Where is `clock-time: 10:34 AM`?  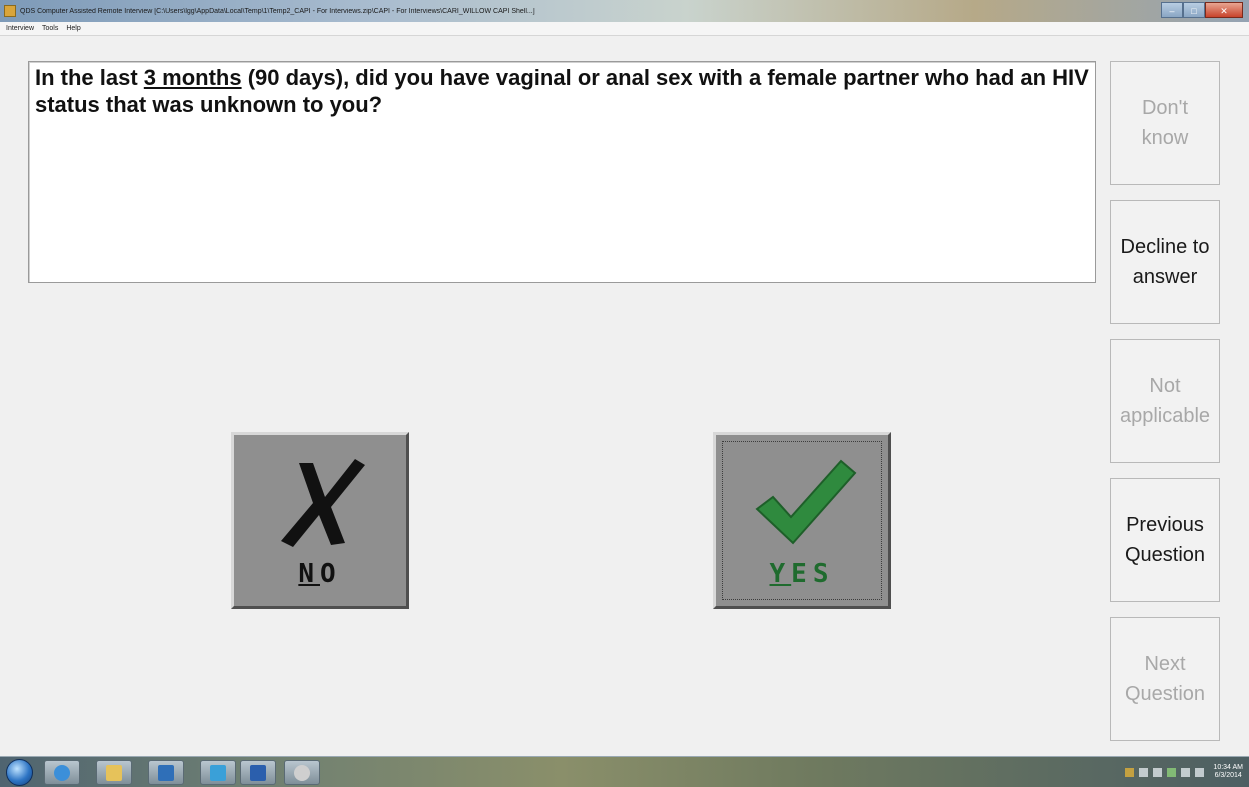 clock-time: 10:34 AM is located at coordinates (1228, 767).